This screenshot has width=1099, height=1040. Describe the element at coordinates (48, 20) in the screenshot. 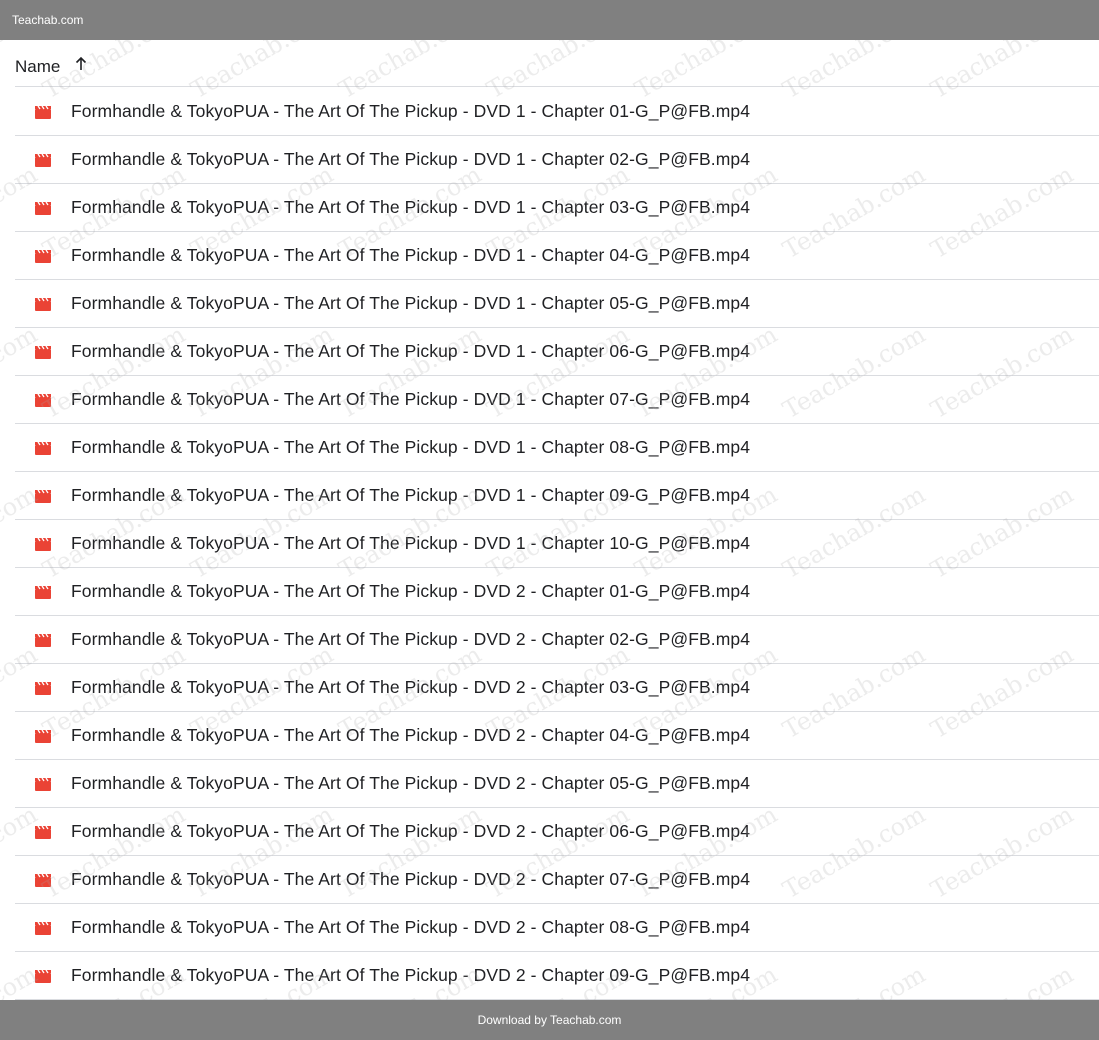

I see `site-title: Teachab.com` at that location.